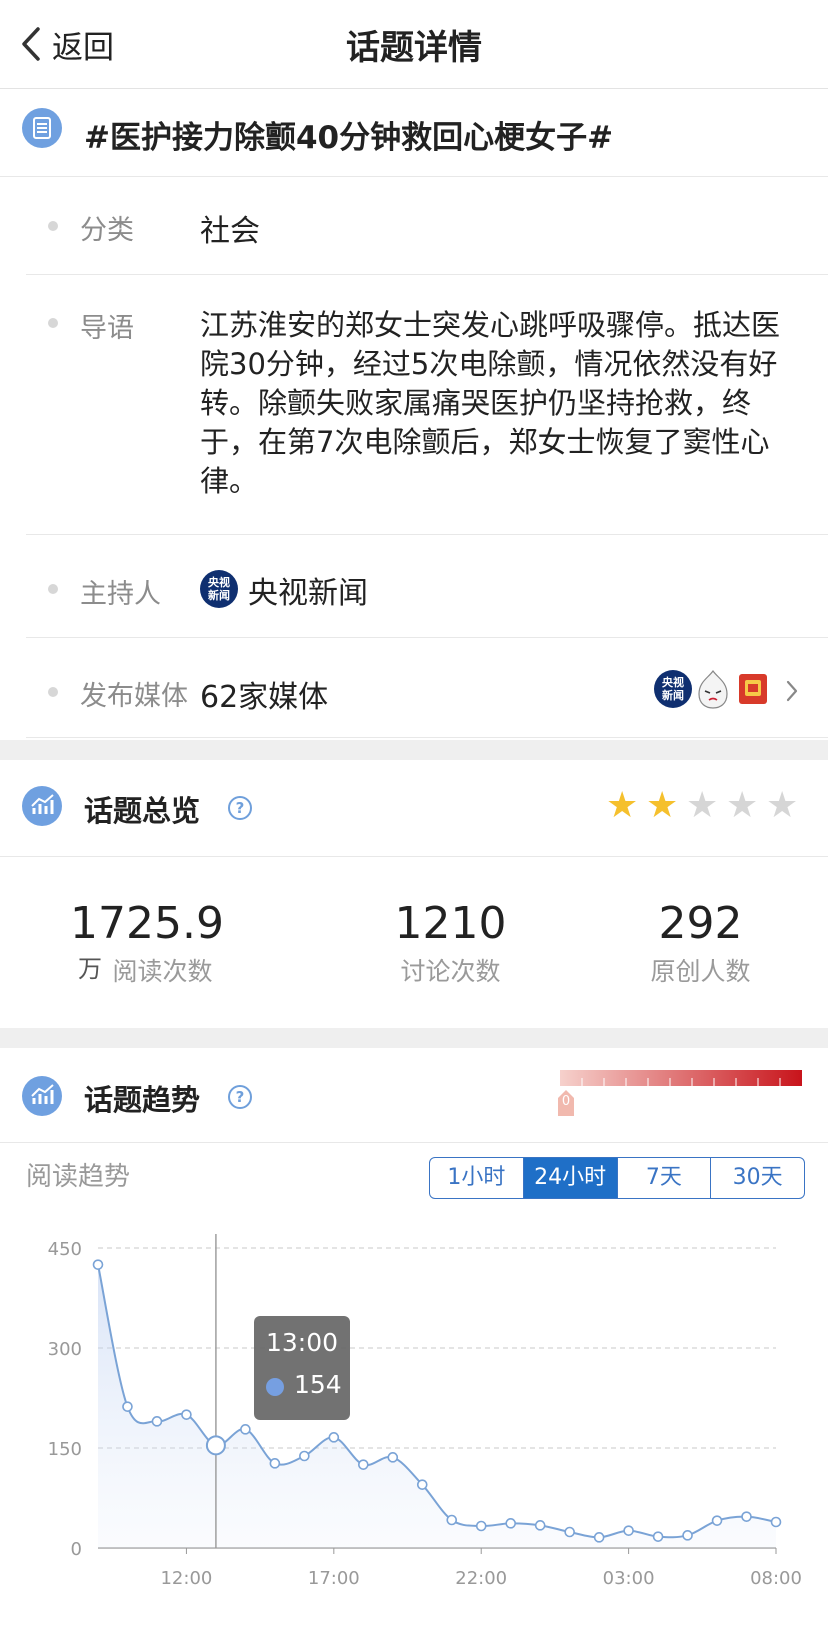  Describe the element at coordinates (302, 1368) in the screenshot. I see `chart-tooltip: 13:00 154` at that location.